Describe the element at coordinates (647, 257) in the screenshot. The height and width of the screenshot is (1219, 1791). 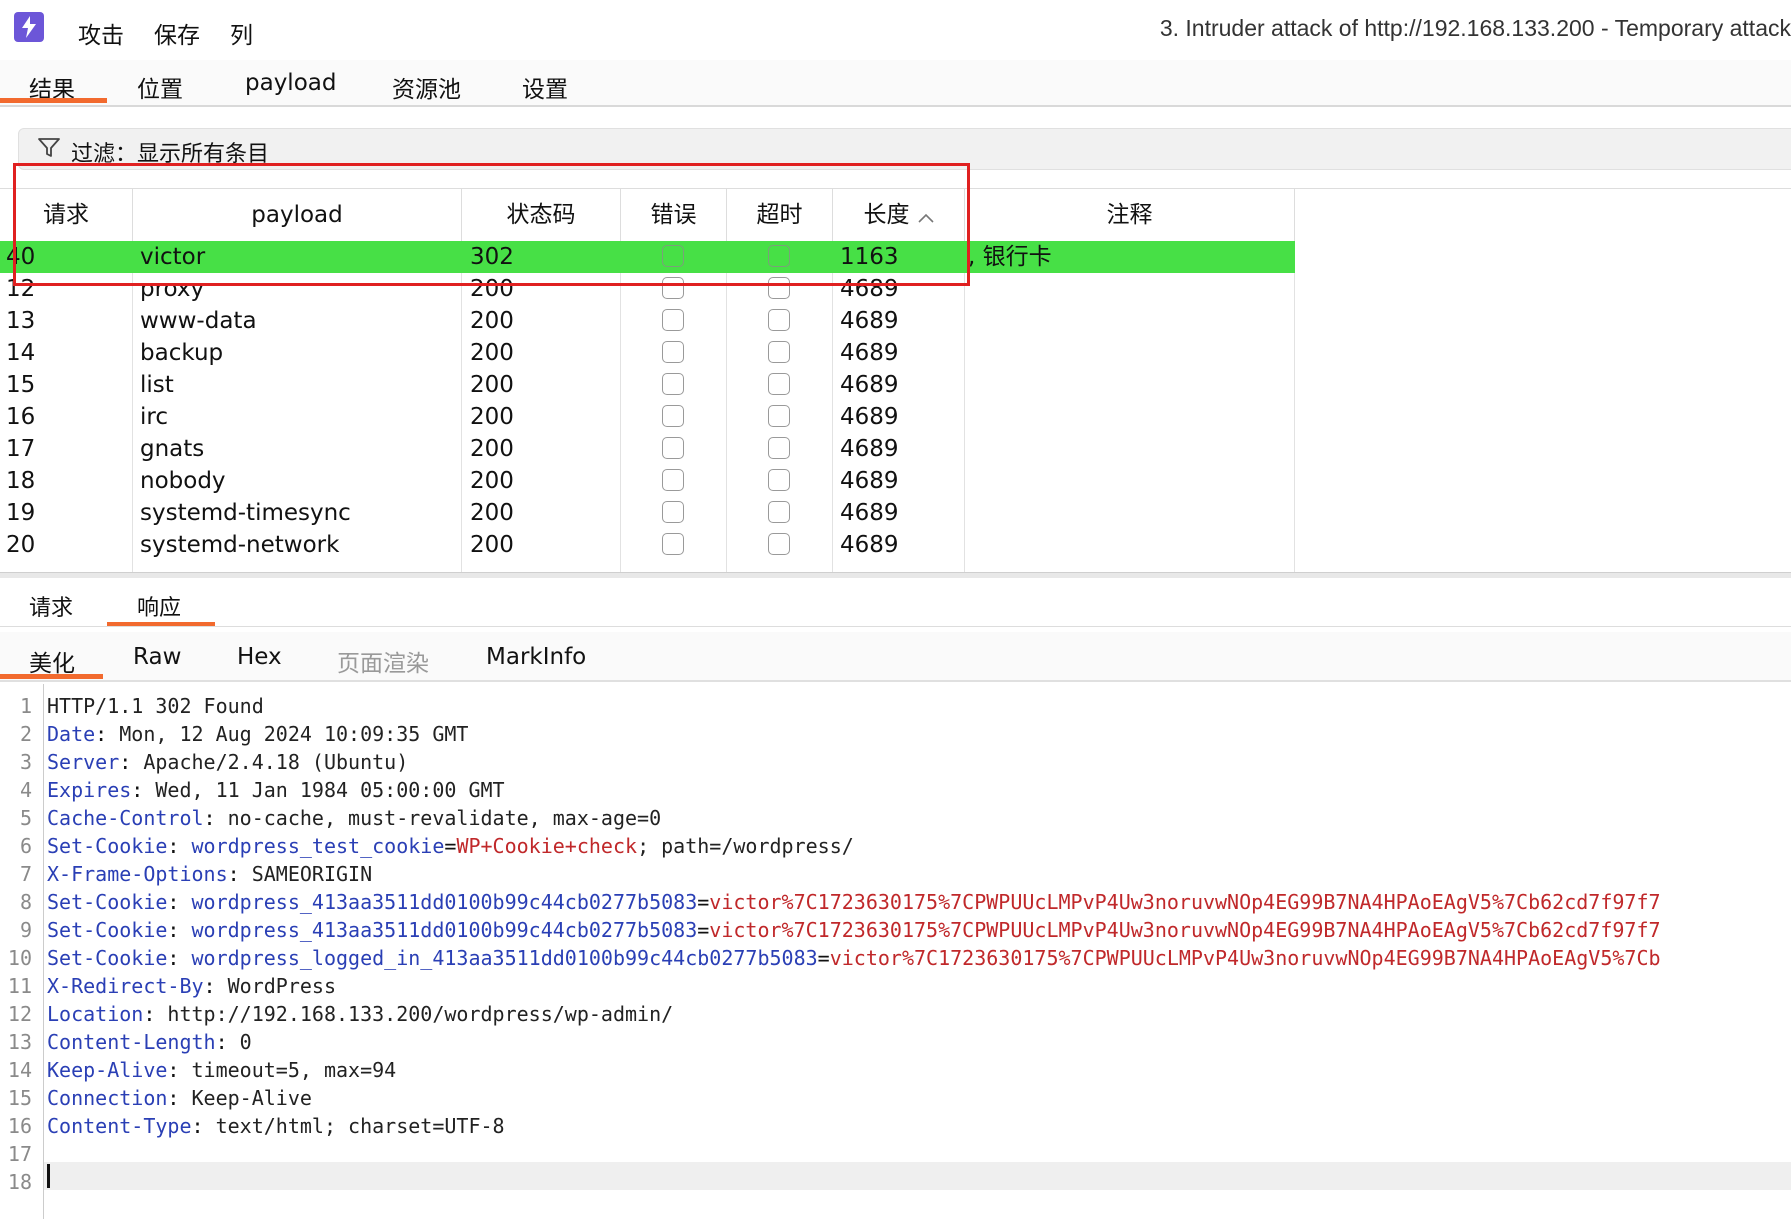
I see `table-row: 40 victor 302 1163 , 银行卡` at that location.